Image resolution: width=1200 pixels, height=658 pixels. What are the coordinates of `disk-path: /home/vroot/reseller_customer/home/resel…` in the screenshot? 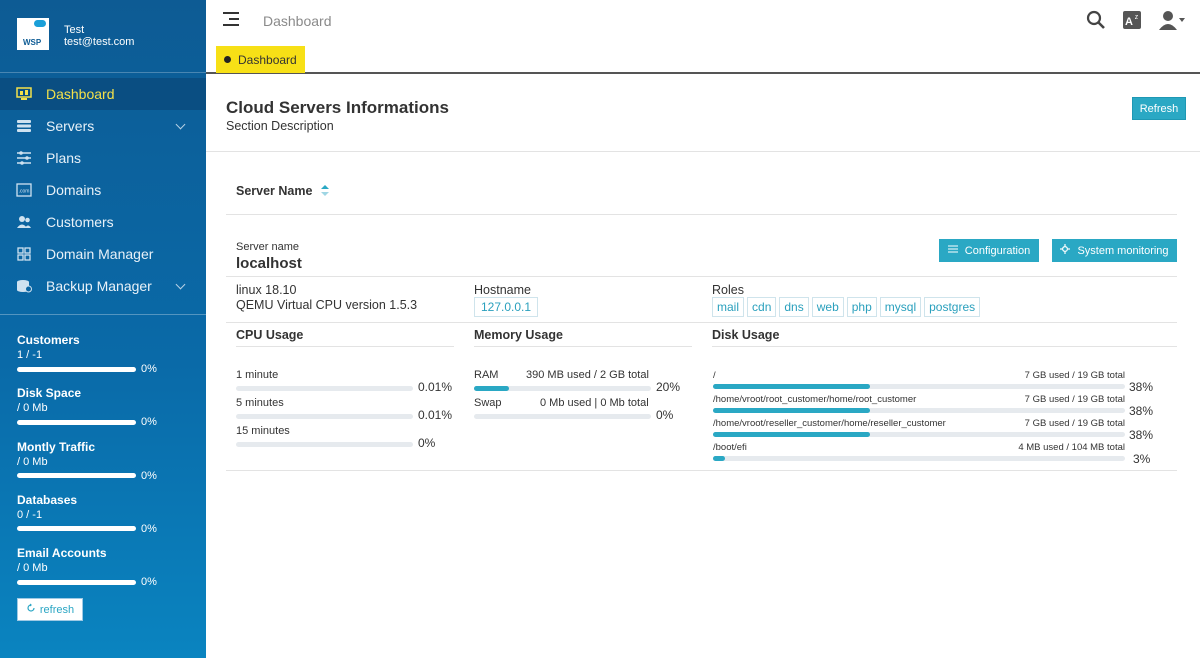 It's located at (829, 423).